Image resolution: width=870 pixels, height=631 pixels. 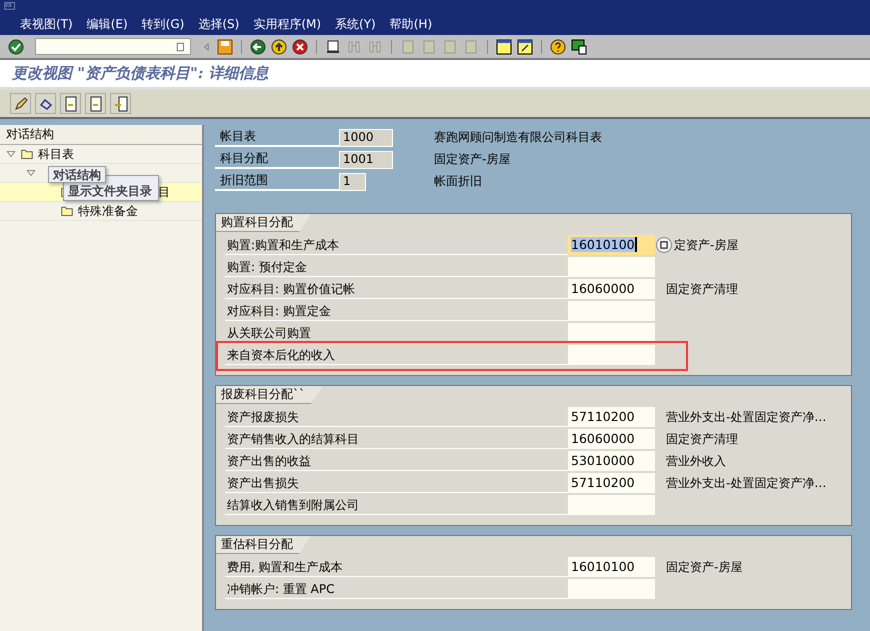 I want to click on field-label: 资产出售损失, so click(x=396, y=483).